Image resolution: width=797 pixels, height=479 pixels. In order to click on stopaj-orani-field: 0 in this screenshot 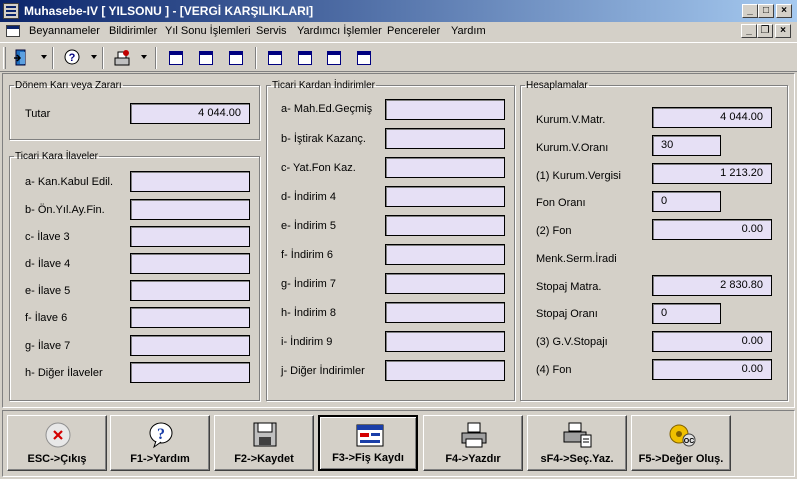, I will do `click(686, 313)`.